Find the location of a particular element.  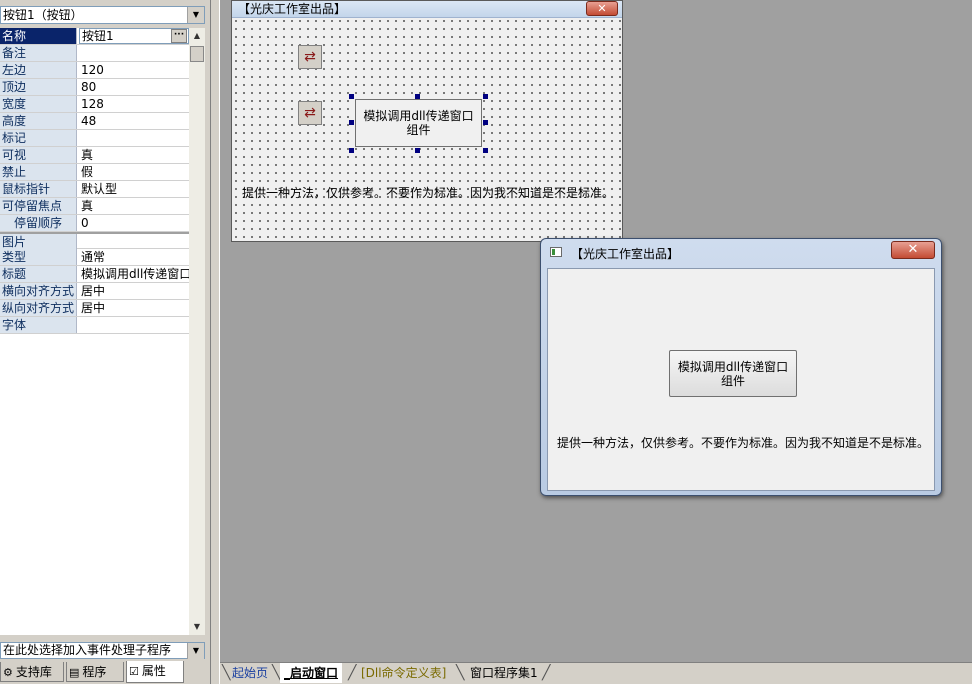

property-row: 鼠标指针 默认型 is located at coordinates (94, 189).